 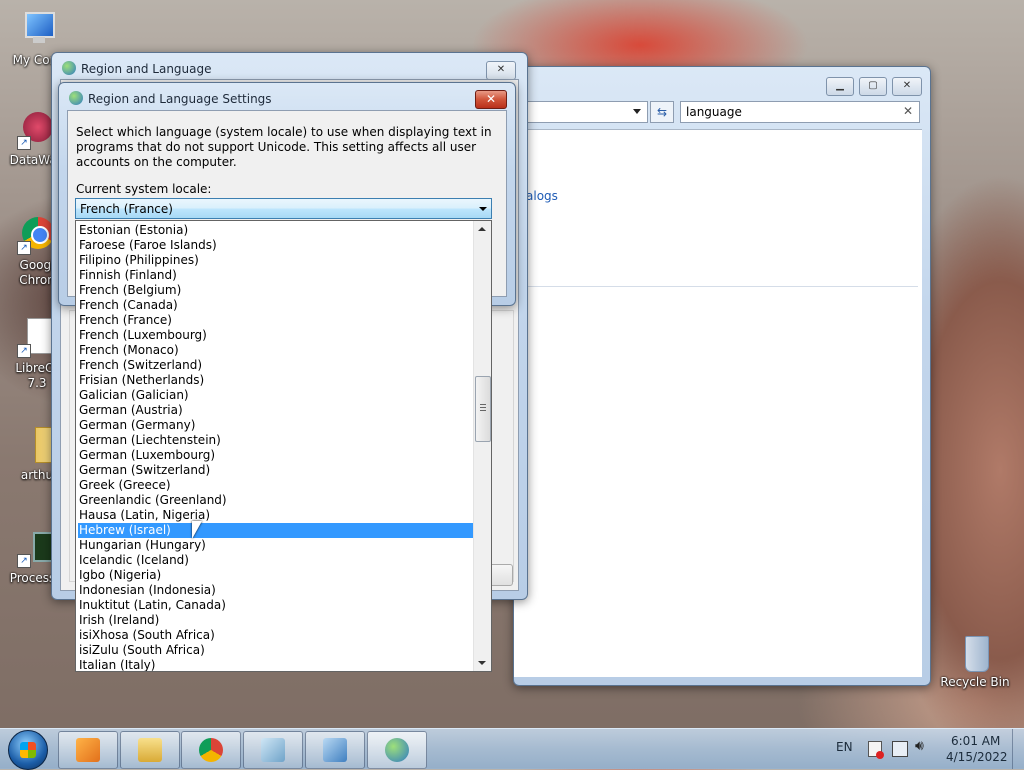 What do you see at coordinates (180, 99) in the screenshot?
I see `dialog-title: Region and Language Settings` at bounding box center [180, 99].